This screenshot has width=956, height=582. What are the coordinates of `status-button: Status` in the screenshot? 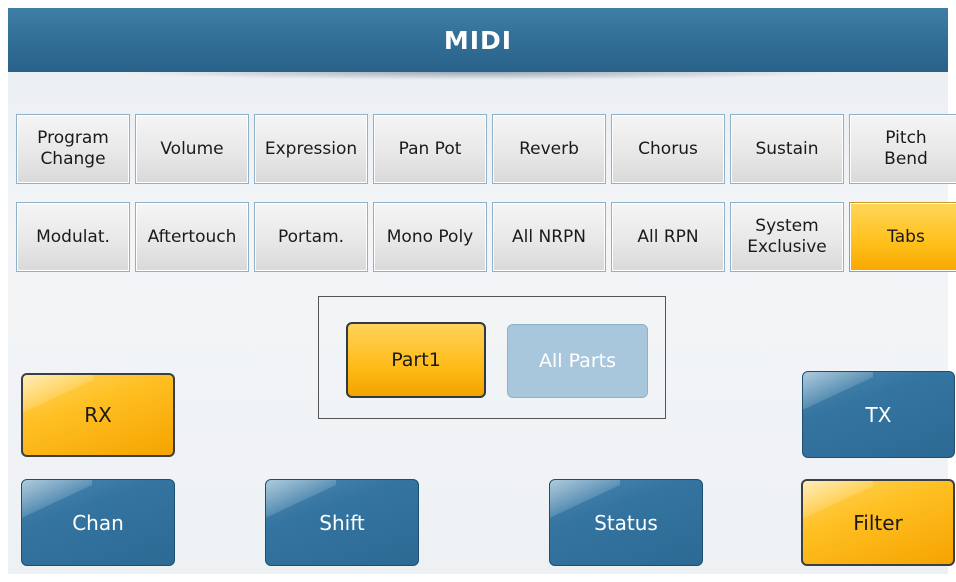 It's located at (626, 522).